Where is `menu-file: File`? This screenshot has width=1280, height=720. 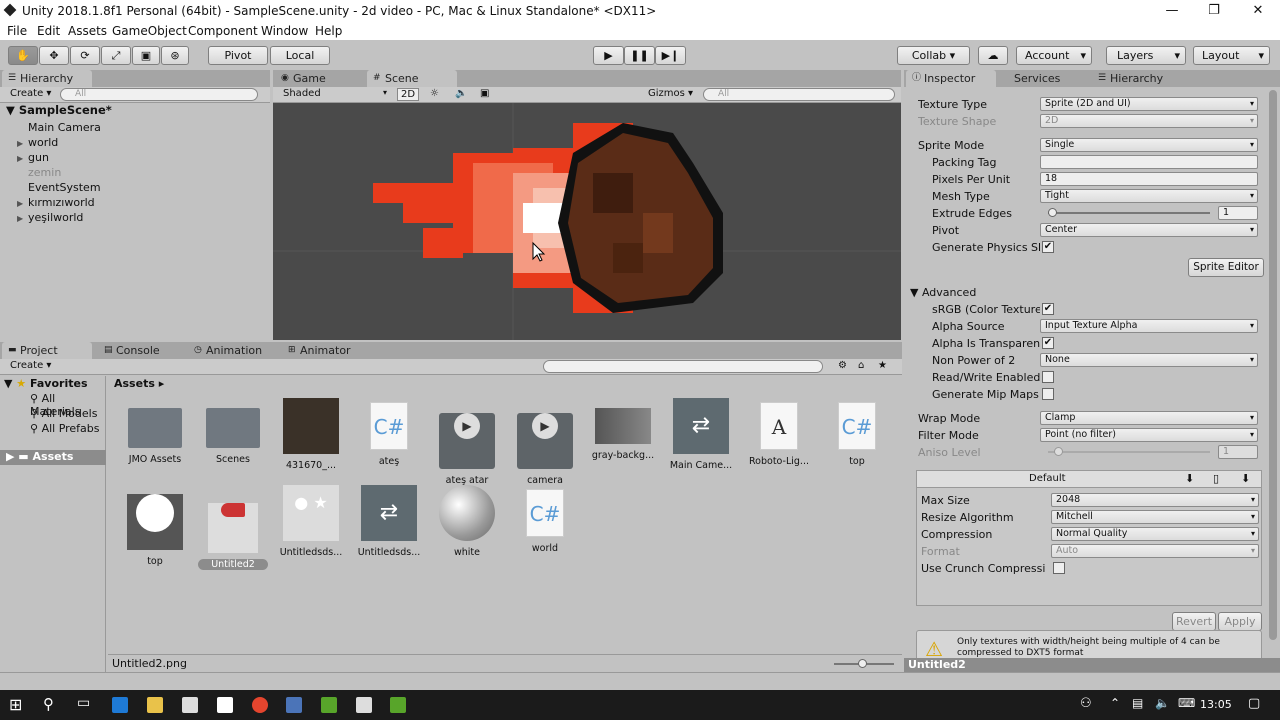 menu-file: File is located at coordinates (17, 31).